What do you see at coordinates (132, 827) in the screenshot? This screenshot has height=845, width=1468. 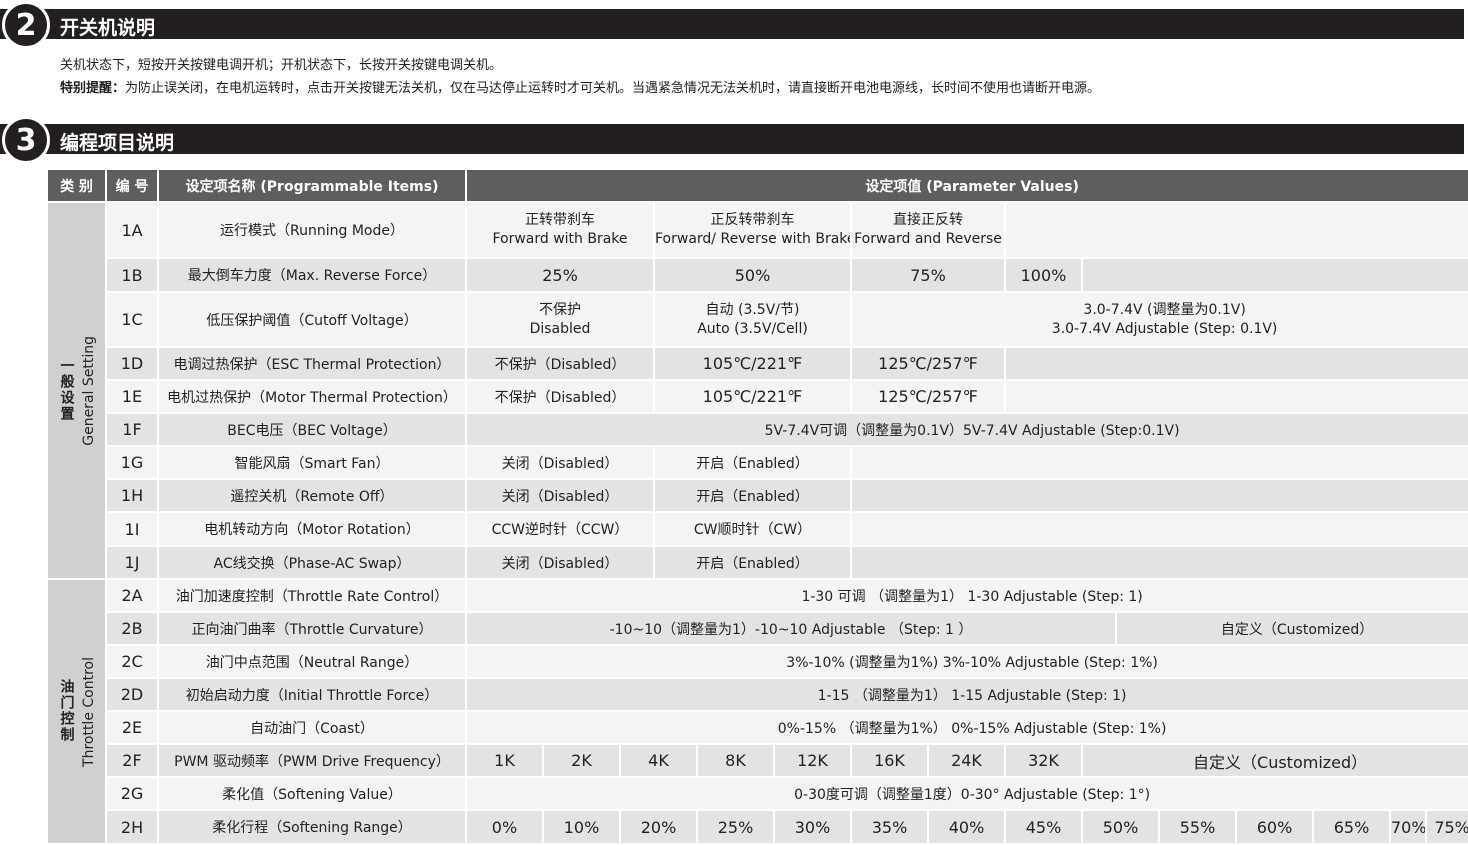 I see `item-id: 2H` at bounding box center [132, 827].